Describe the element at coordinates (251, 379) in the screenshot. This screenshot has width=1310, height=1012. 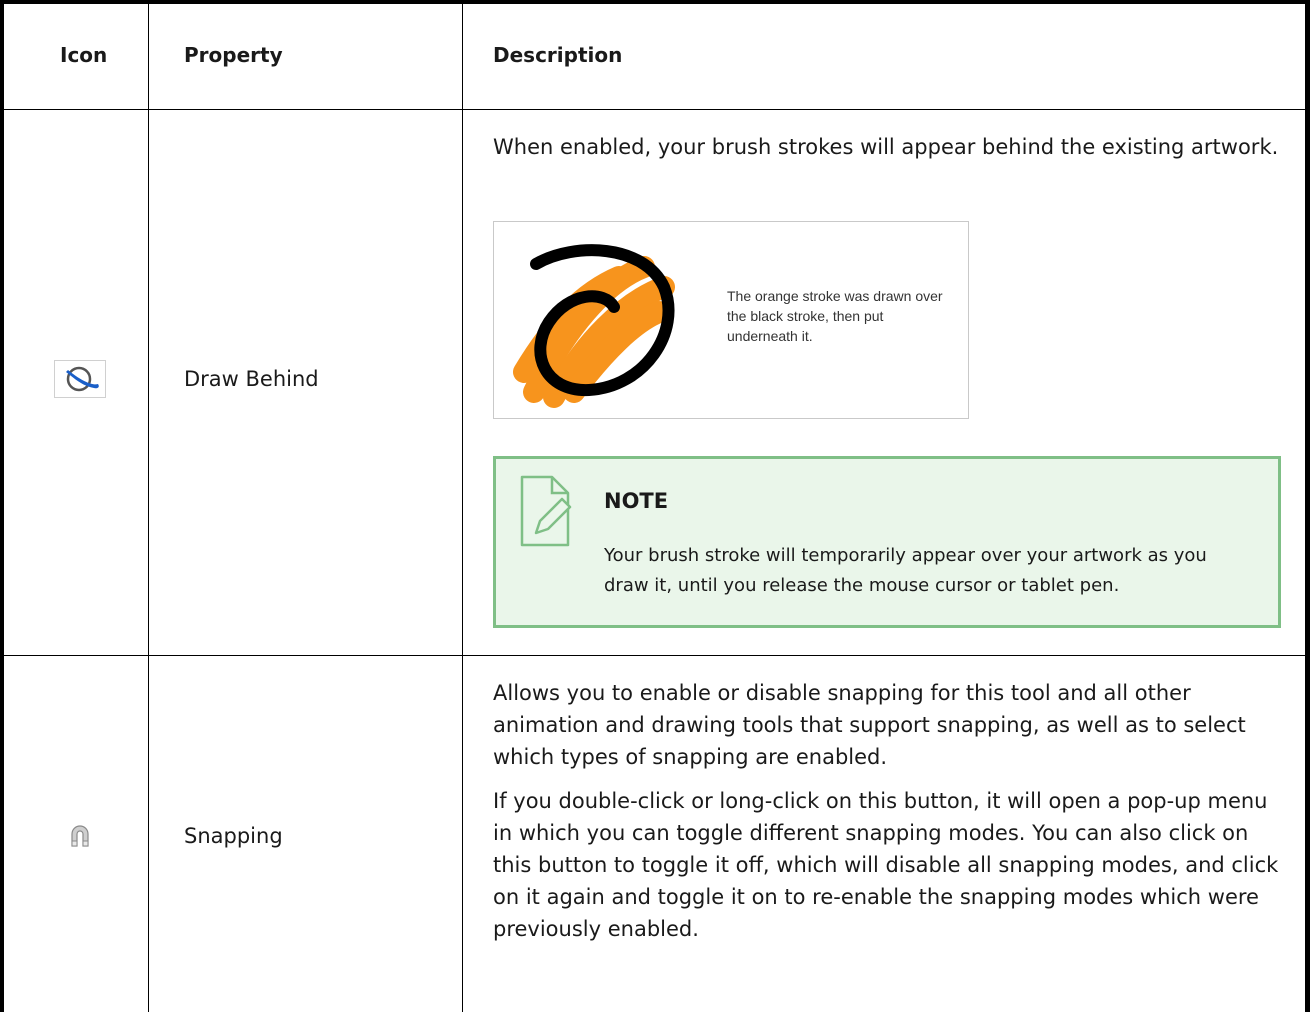
I see `property-draw-behind: Draw Behind` at that location.